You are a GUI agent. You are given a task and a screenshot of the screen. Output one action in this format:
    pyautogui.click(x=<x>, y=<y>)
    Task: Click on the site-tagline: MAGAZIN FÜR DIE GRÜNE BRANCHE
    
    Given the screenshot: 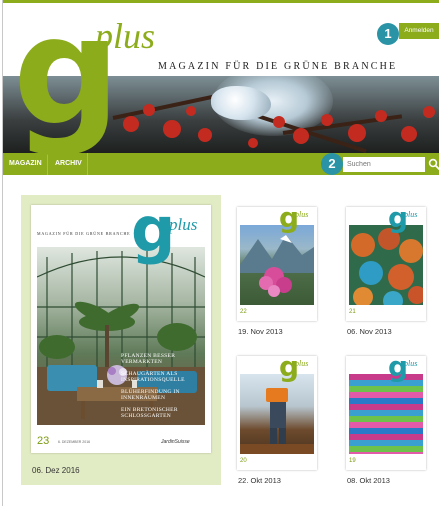 What is the action you would take?
    pyautogui.click(x=278, y=66)
    